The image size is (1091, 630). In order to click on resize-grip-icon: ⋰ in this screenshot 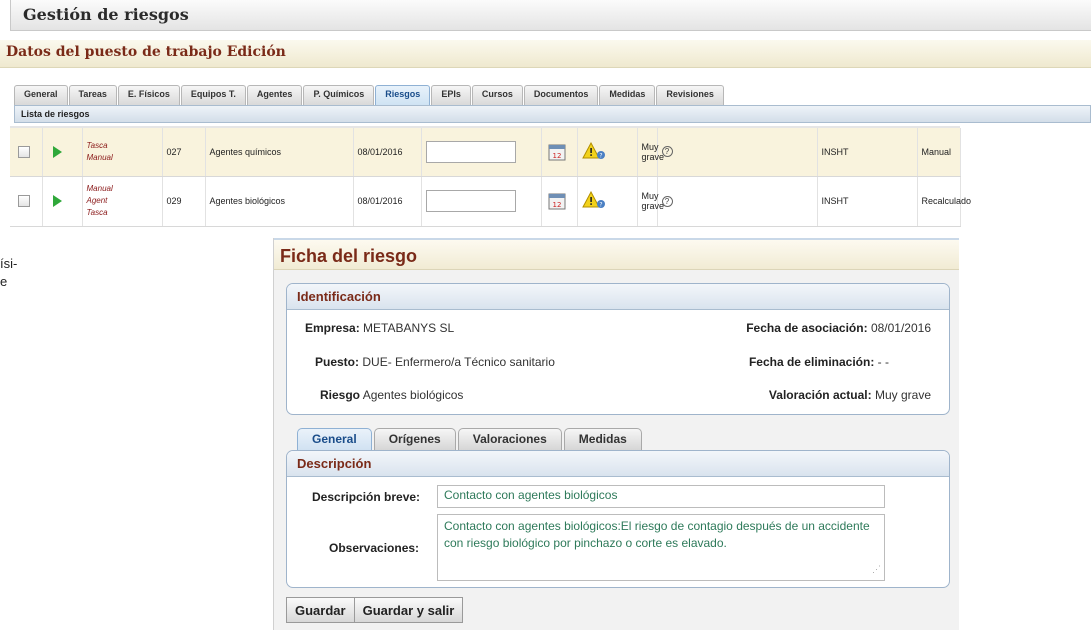, I will do `click(876, 569)`.